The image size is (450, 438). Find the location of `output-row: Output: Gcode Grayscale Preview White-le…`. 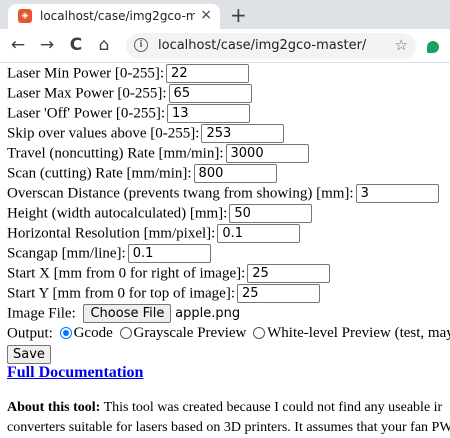

output-row: Output: Gcode Grayscale Preview White-le… is located at coordinates (228, 333).